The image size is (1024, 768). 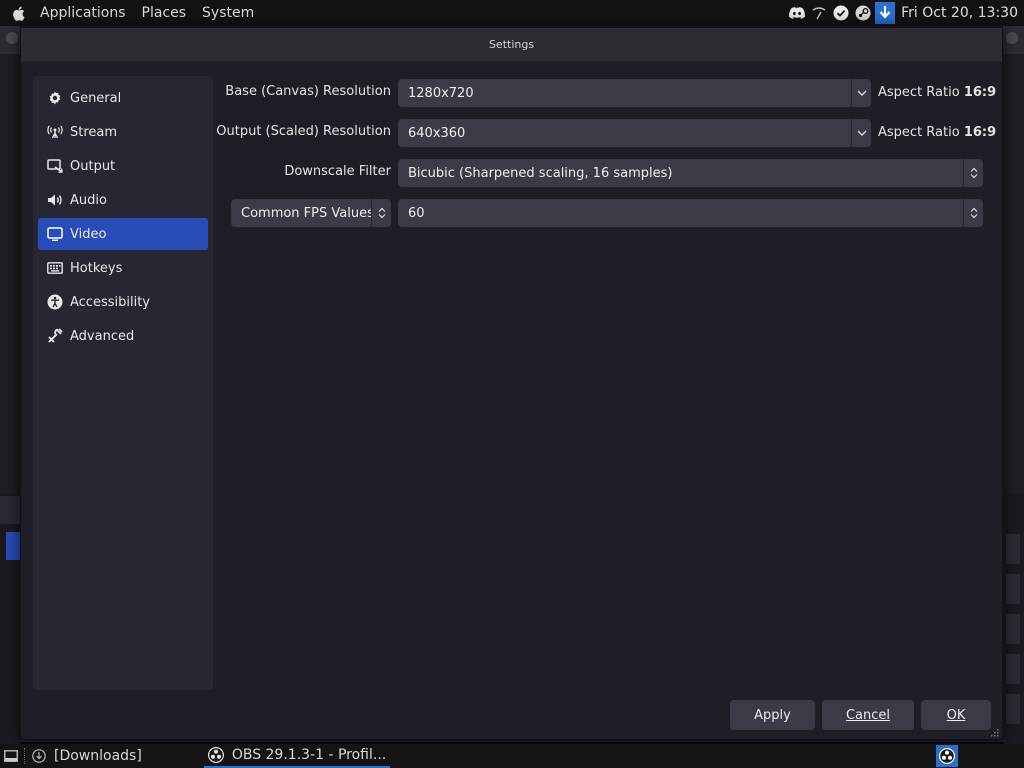 I want to click on output-aspect-ratio: Aspect Ratio 16:9, so click(x=937, y=132).